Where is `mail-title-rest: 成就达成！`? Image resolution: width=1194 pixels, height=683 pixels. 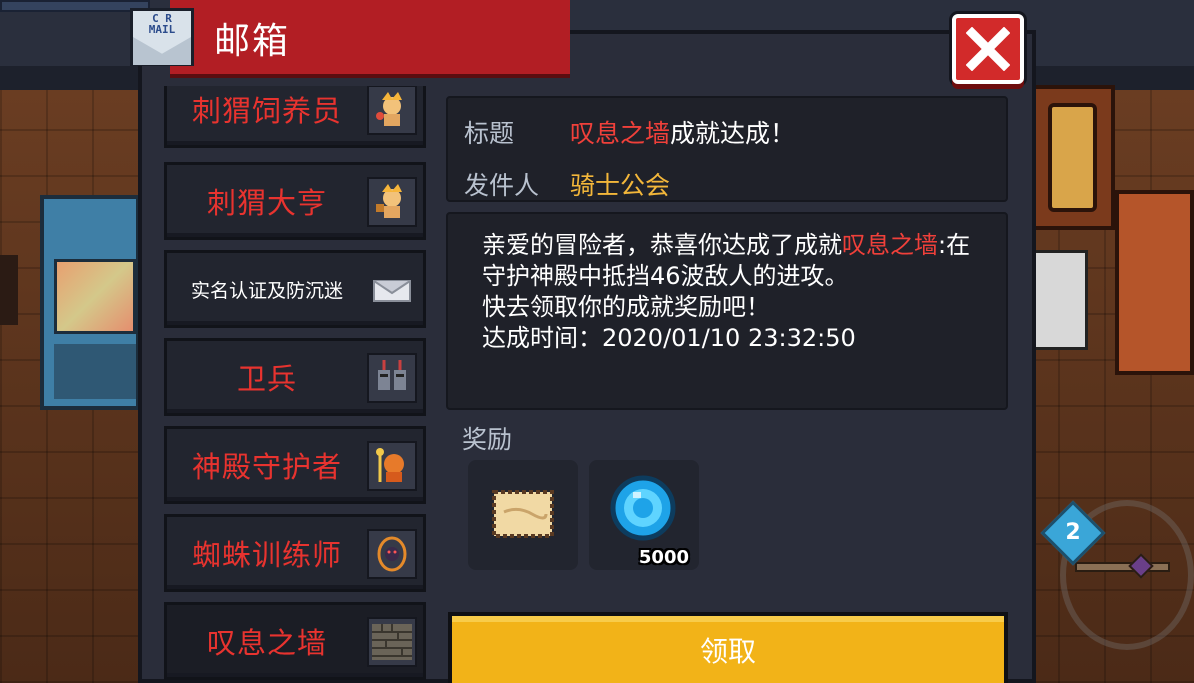
mail-title-rest: 成就达成！ is located at coordinates (733, 133).